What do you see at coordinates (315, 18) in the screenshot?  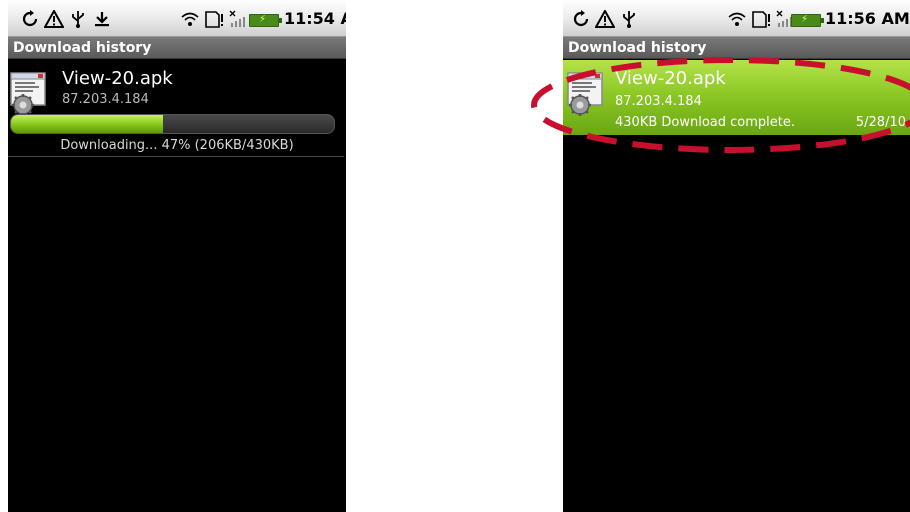 I see `status-time: 11:54 AM` at bounding box center [315, 18].